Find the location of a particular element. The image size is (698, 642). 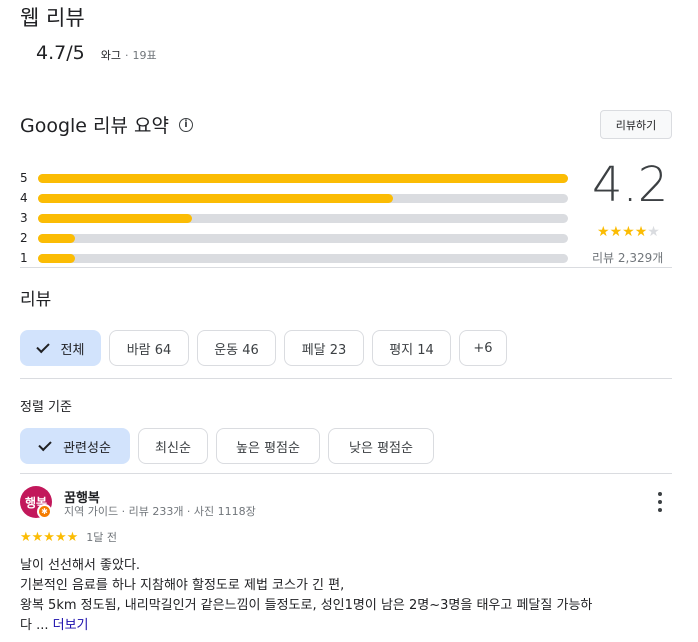

rating-distribution: 5 4 3 2 1 is located at coordinates (294, 218).